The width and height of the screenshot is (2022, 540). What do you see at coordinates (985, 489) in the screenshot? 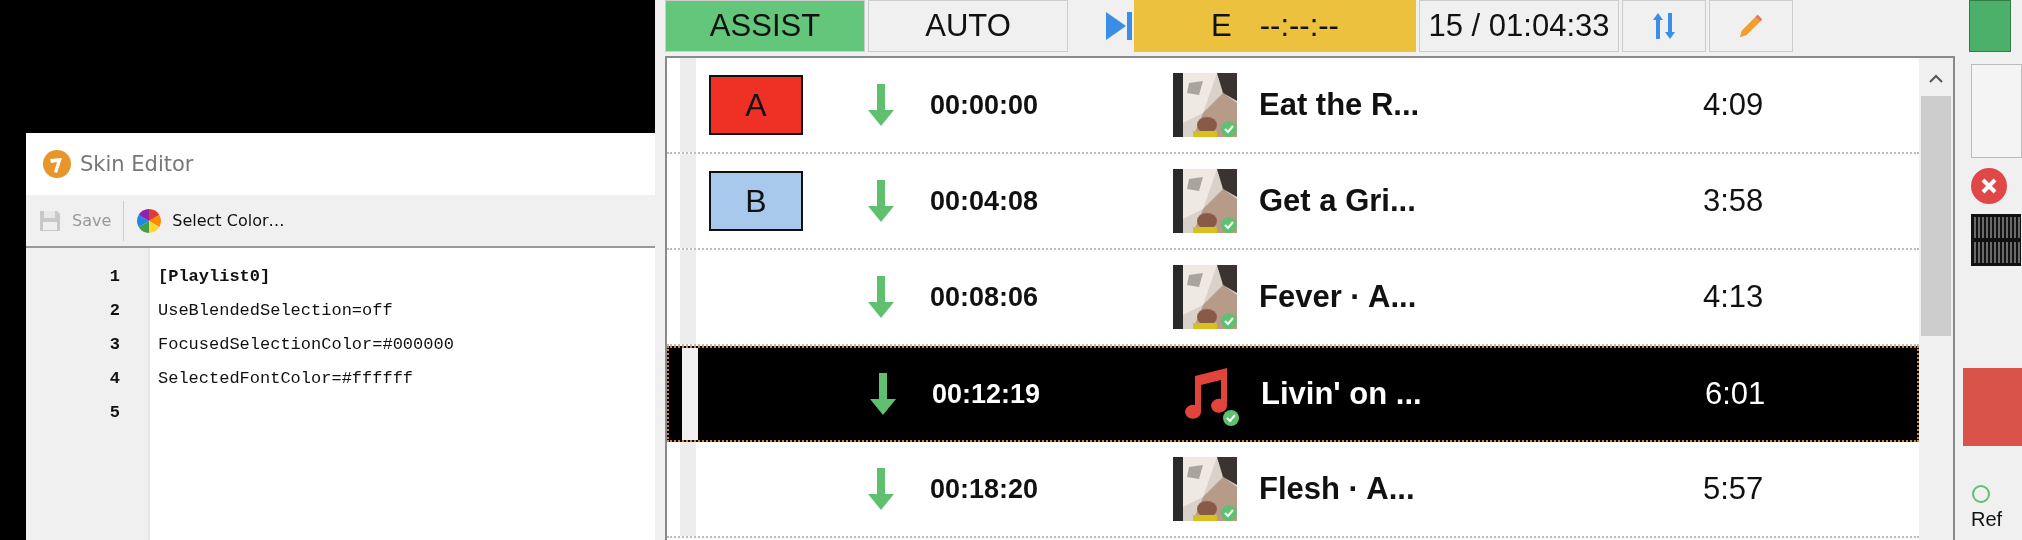
I see `start-time: 00:18:20` at bounding box center [985, 489].